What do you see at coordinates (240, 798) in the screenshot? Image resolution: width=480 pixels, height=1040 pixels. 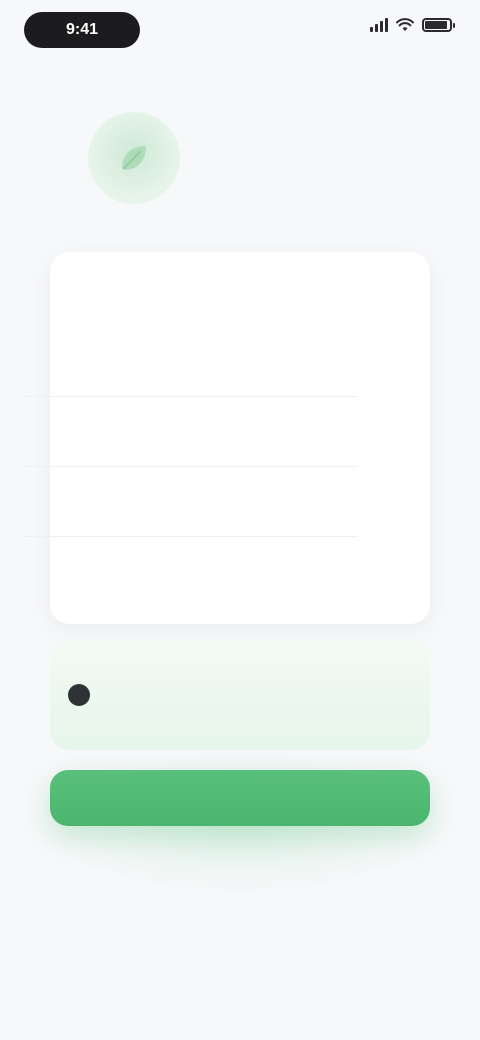 I see `primary-action-button` at bounding box center [240, 798].